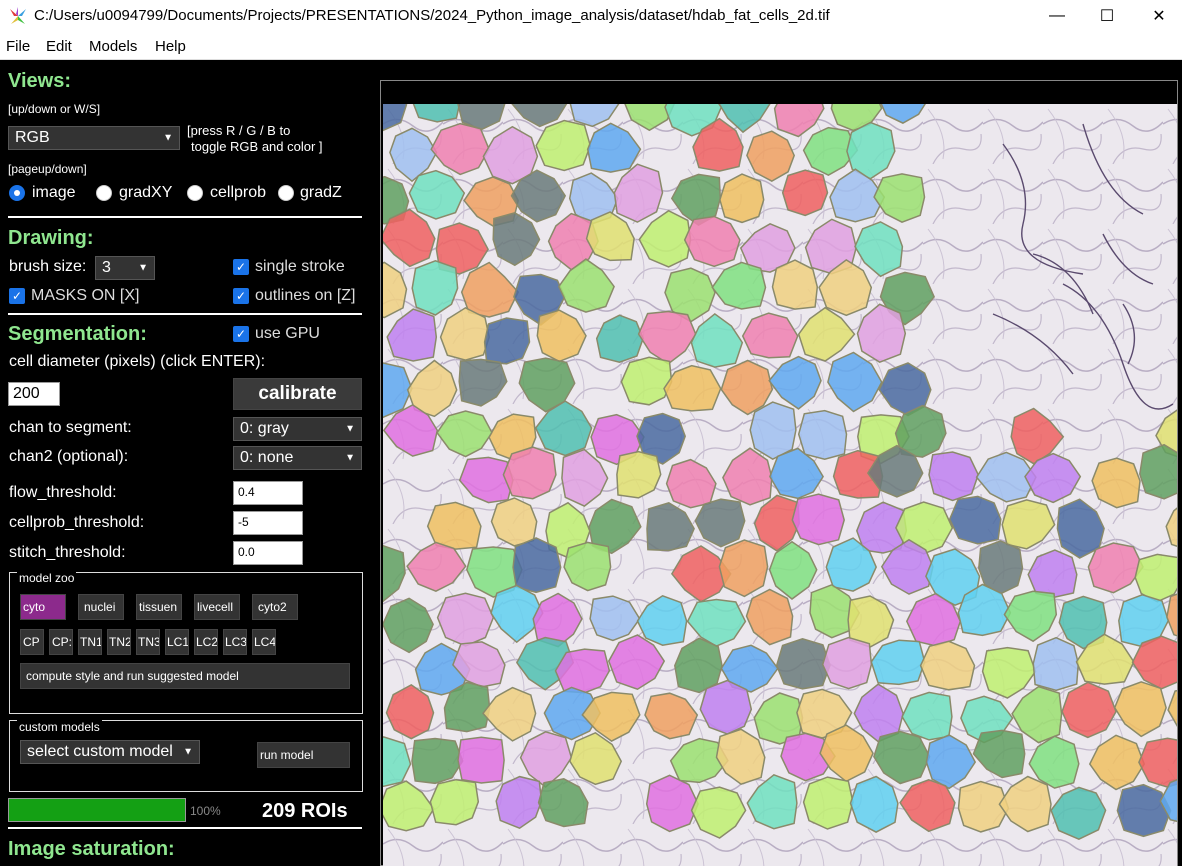 The height and width of the screenshot is (866, 1182). What do you see at coordinates (159, 607) in the screenshot?
I see `model-tissuen-button: tissuen` at bounding box center [159, 607].